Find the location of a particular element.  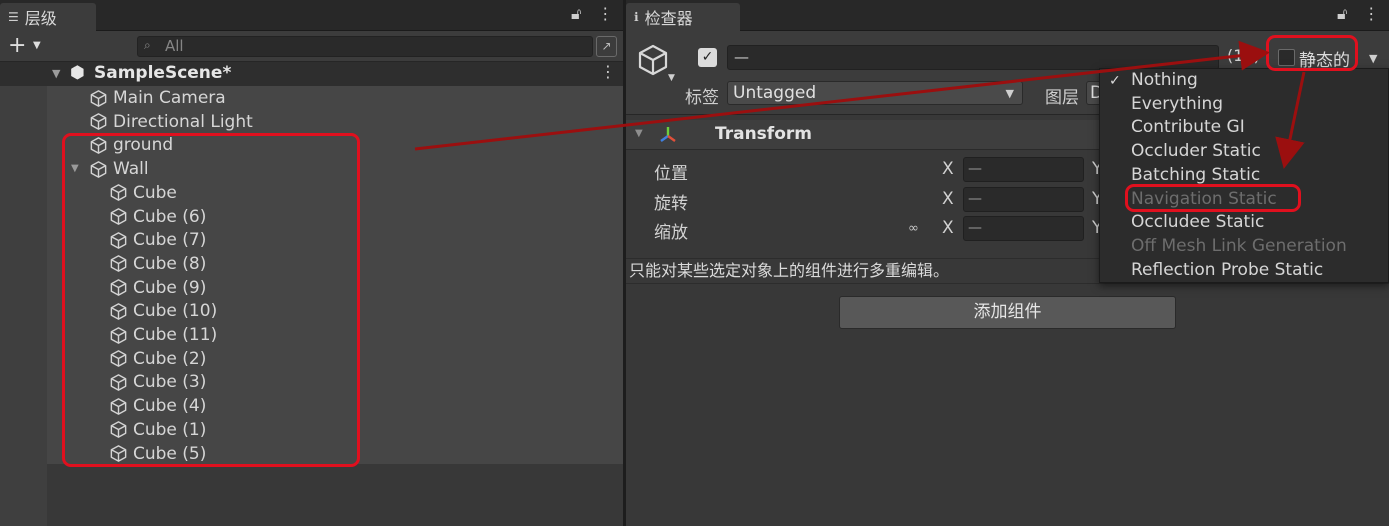

tab-inspector: ℹ︎ 检查器 is located at coordinates (683, 17).